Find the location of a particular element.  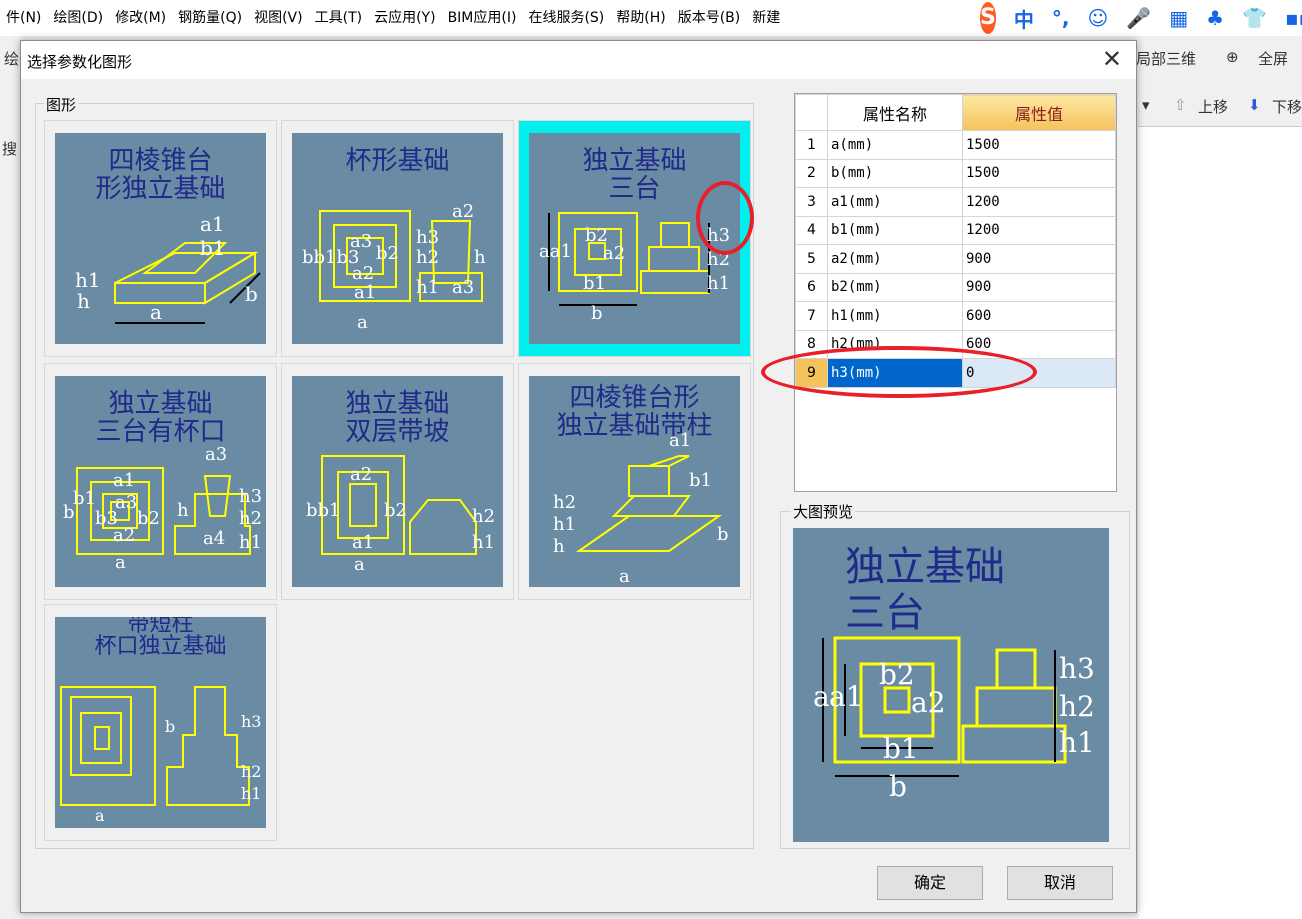

property-row: 3 a1(mm) 1200 is located at coordinates (955, 202).